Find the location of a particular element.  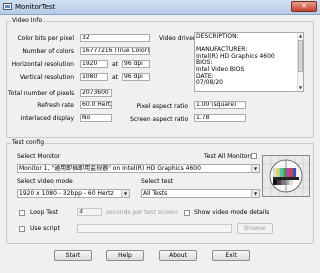

driver-line: DESCRIPTION: is located at coordinates (217, 36).